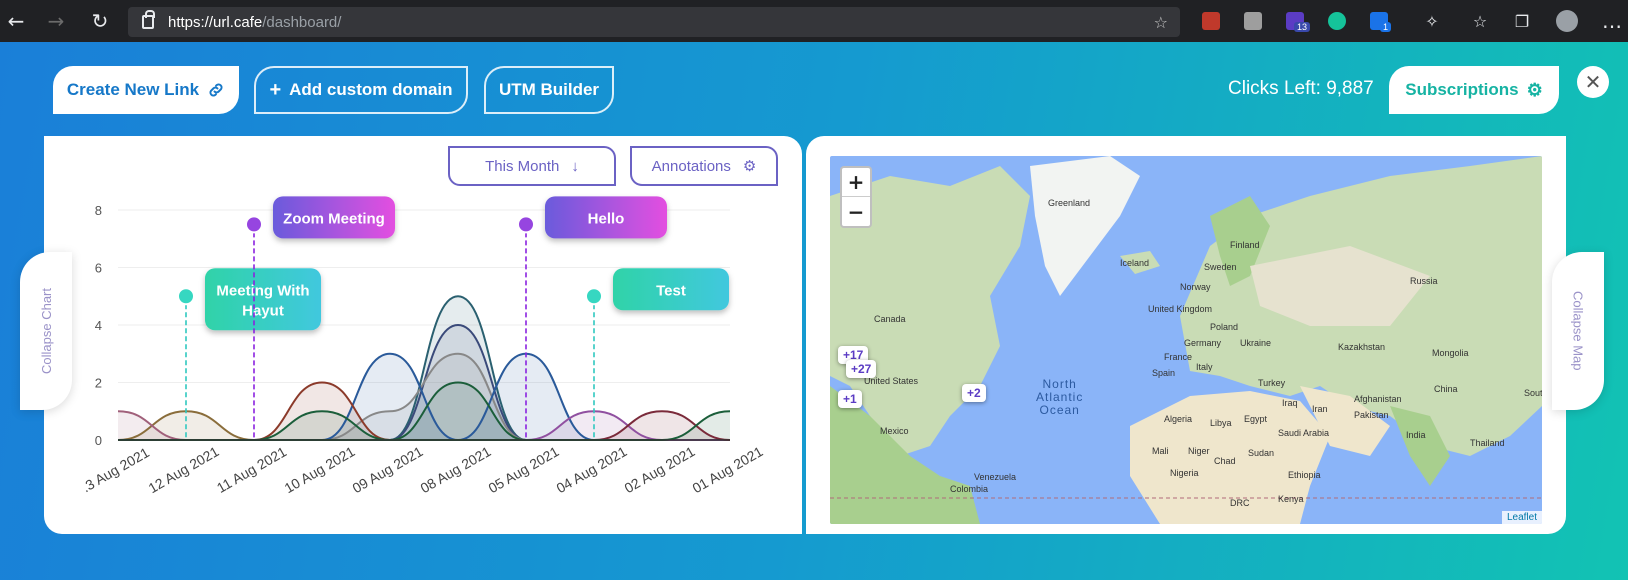 The image size is (1628, 580). I want to click on back-arrow-icon: ←, so click(16, 21).